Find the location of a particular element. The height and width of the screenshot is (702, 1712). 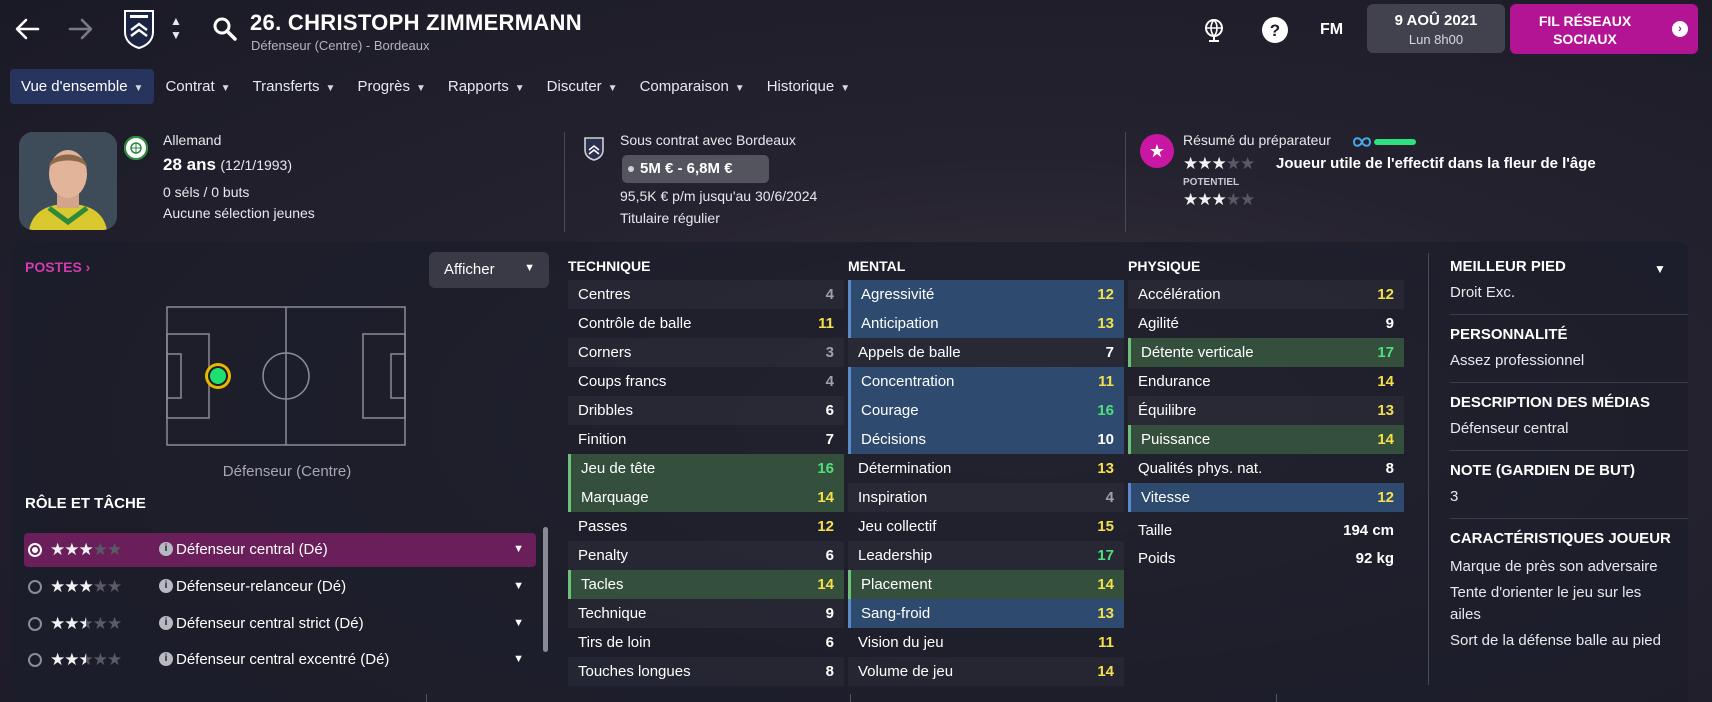

positions-title: POSTES › is located at coordinates (57, 267).